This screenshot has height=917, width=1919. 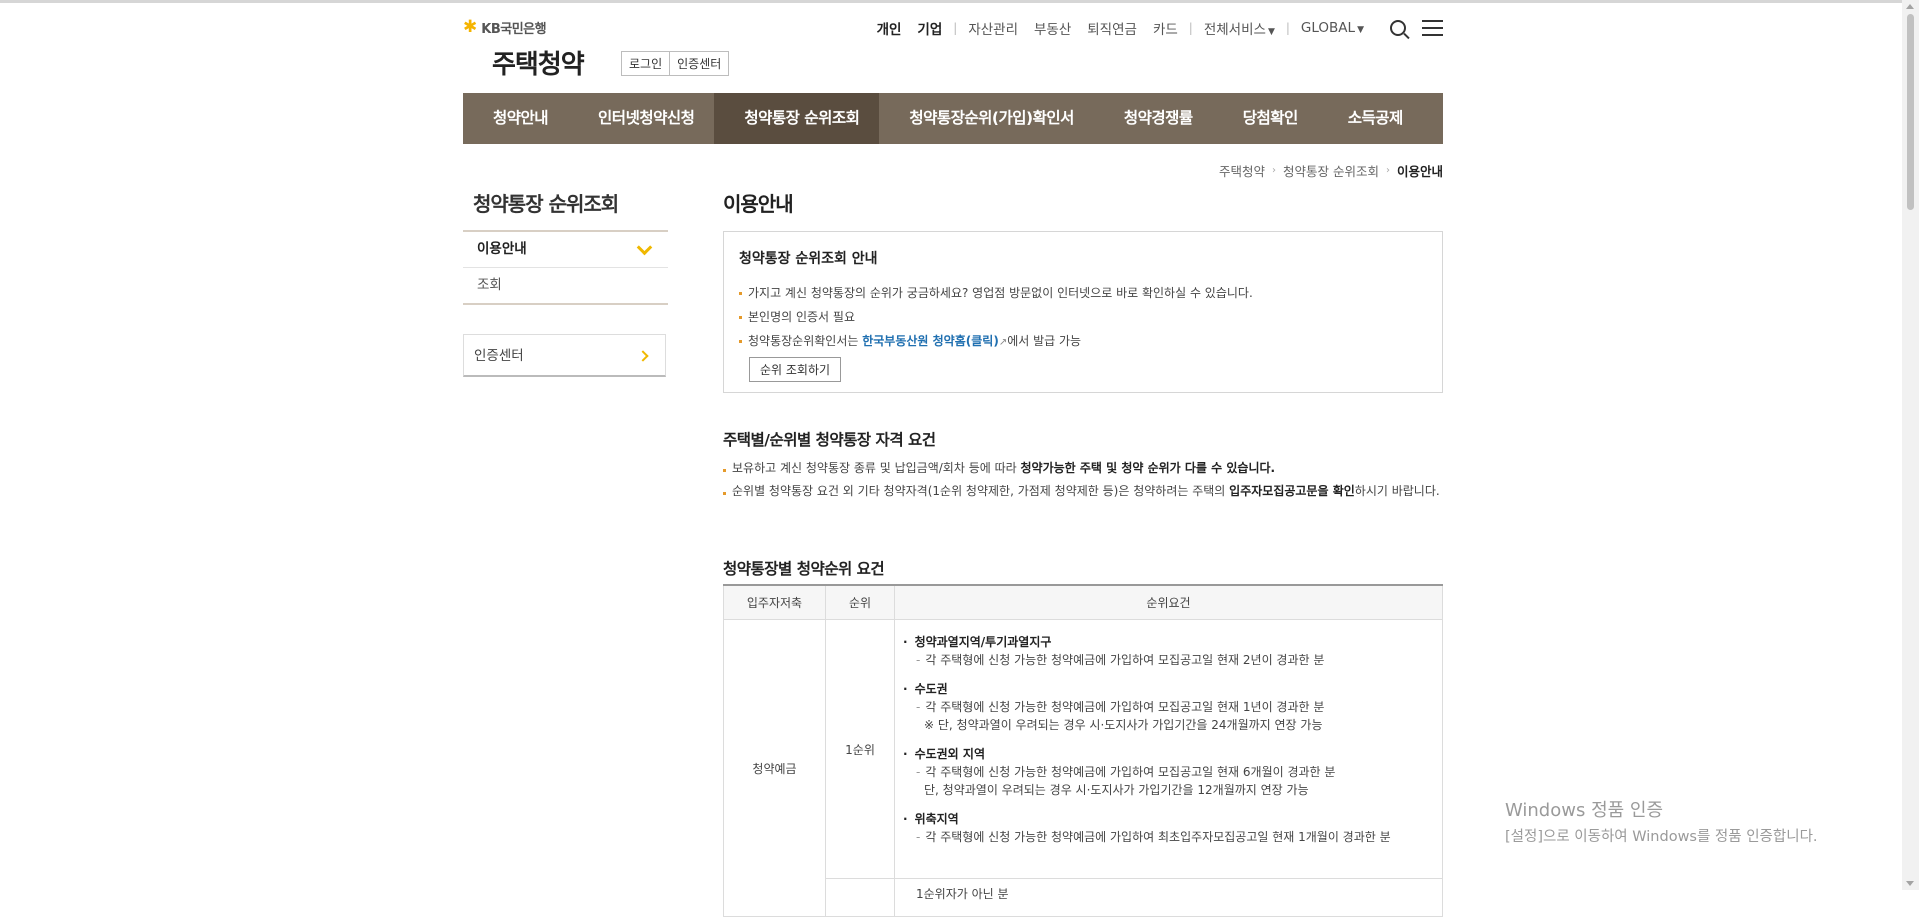 I want to click on util-pension: 퇴직연금, so click(x=1112, y=28).